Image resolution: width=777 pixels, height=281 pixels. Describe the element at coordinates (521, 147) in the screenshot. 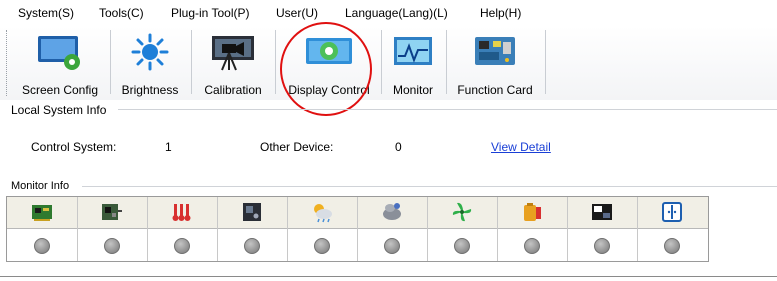

I see `view-detail-link: View Detail` at that location.